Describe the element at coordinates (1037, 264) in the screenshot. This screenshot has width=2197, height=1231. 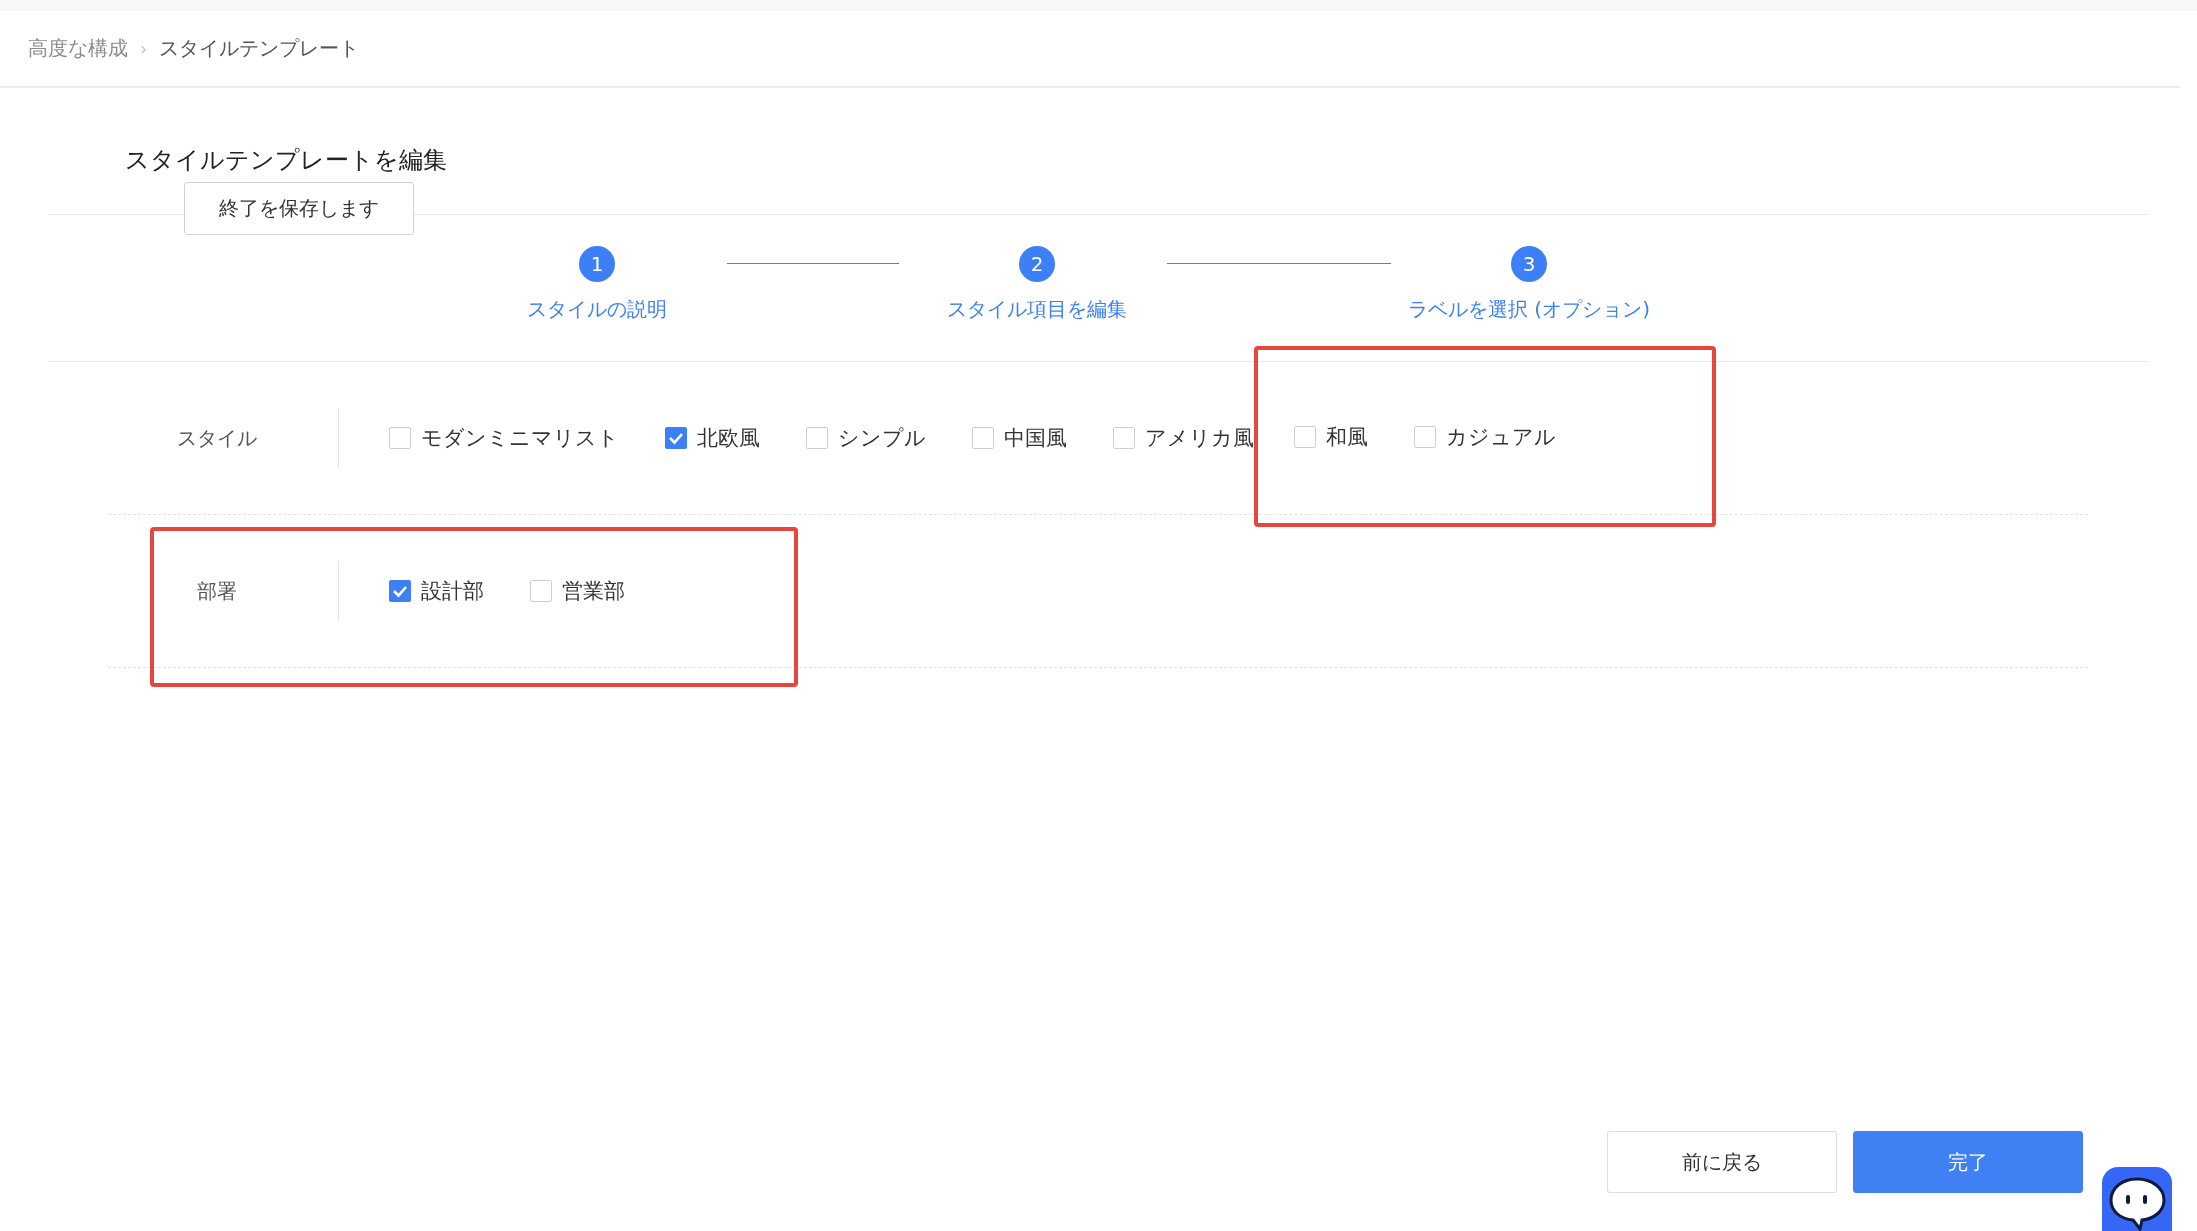
I see `step-number: 2` at that location.